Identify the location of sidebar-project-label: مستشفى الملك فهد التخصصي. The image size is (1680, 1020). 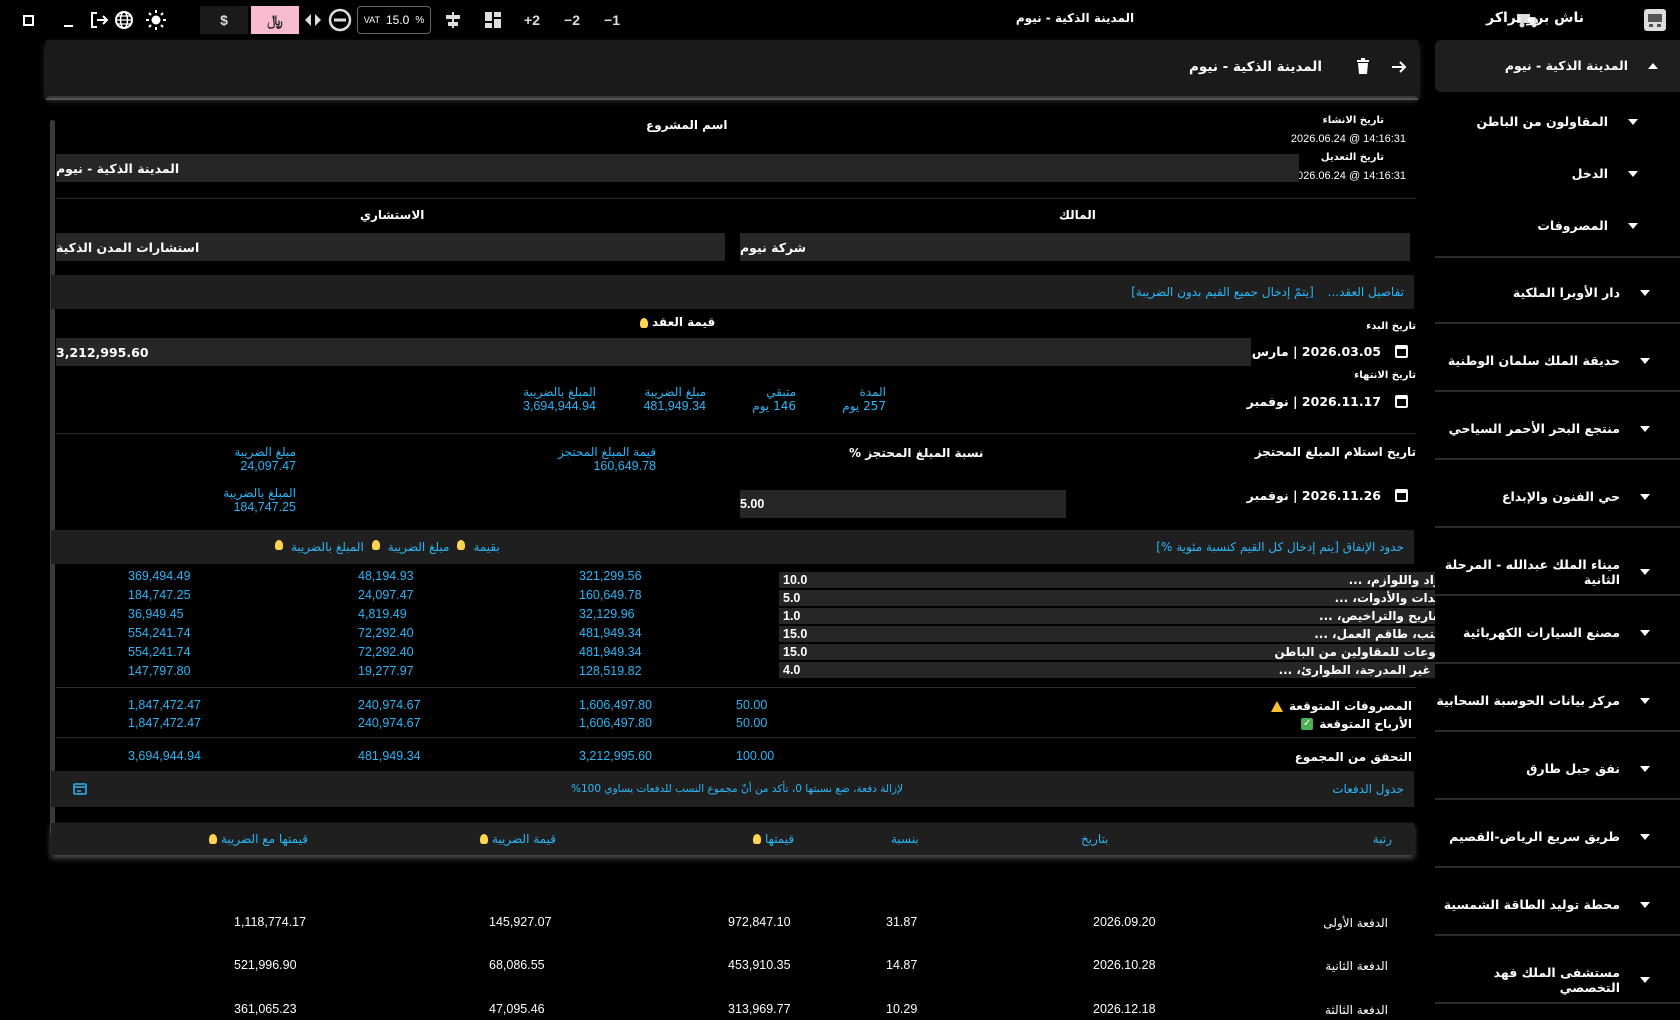
(1556, 980).